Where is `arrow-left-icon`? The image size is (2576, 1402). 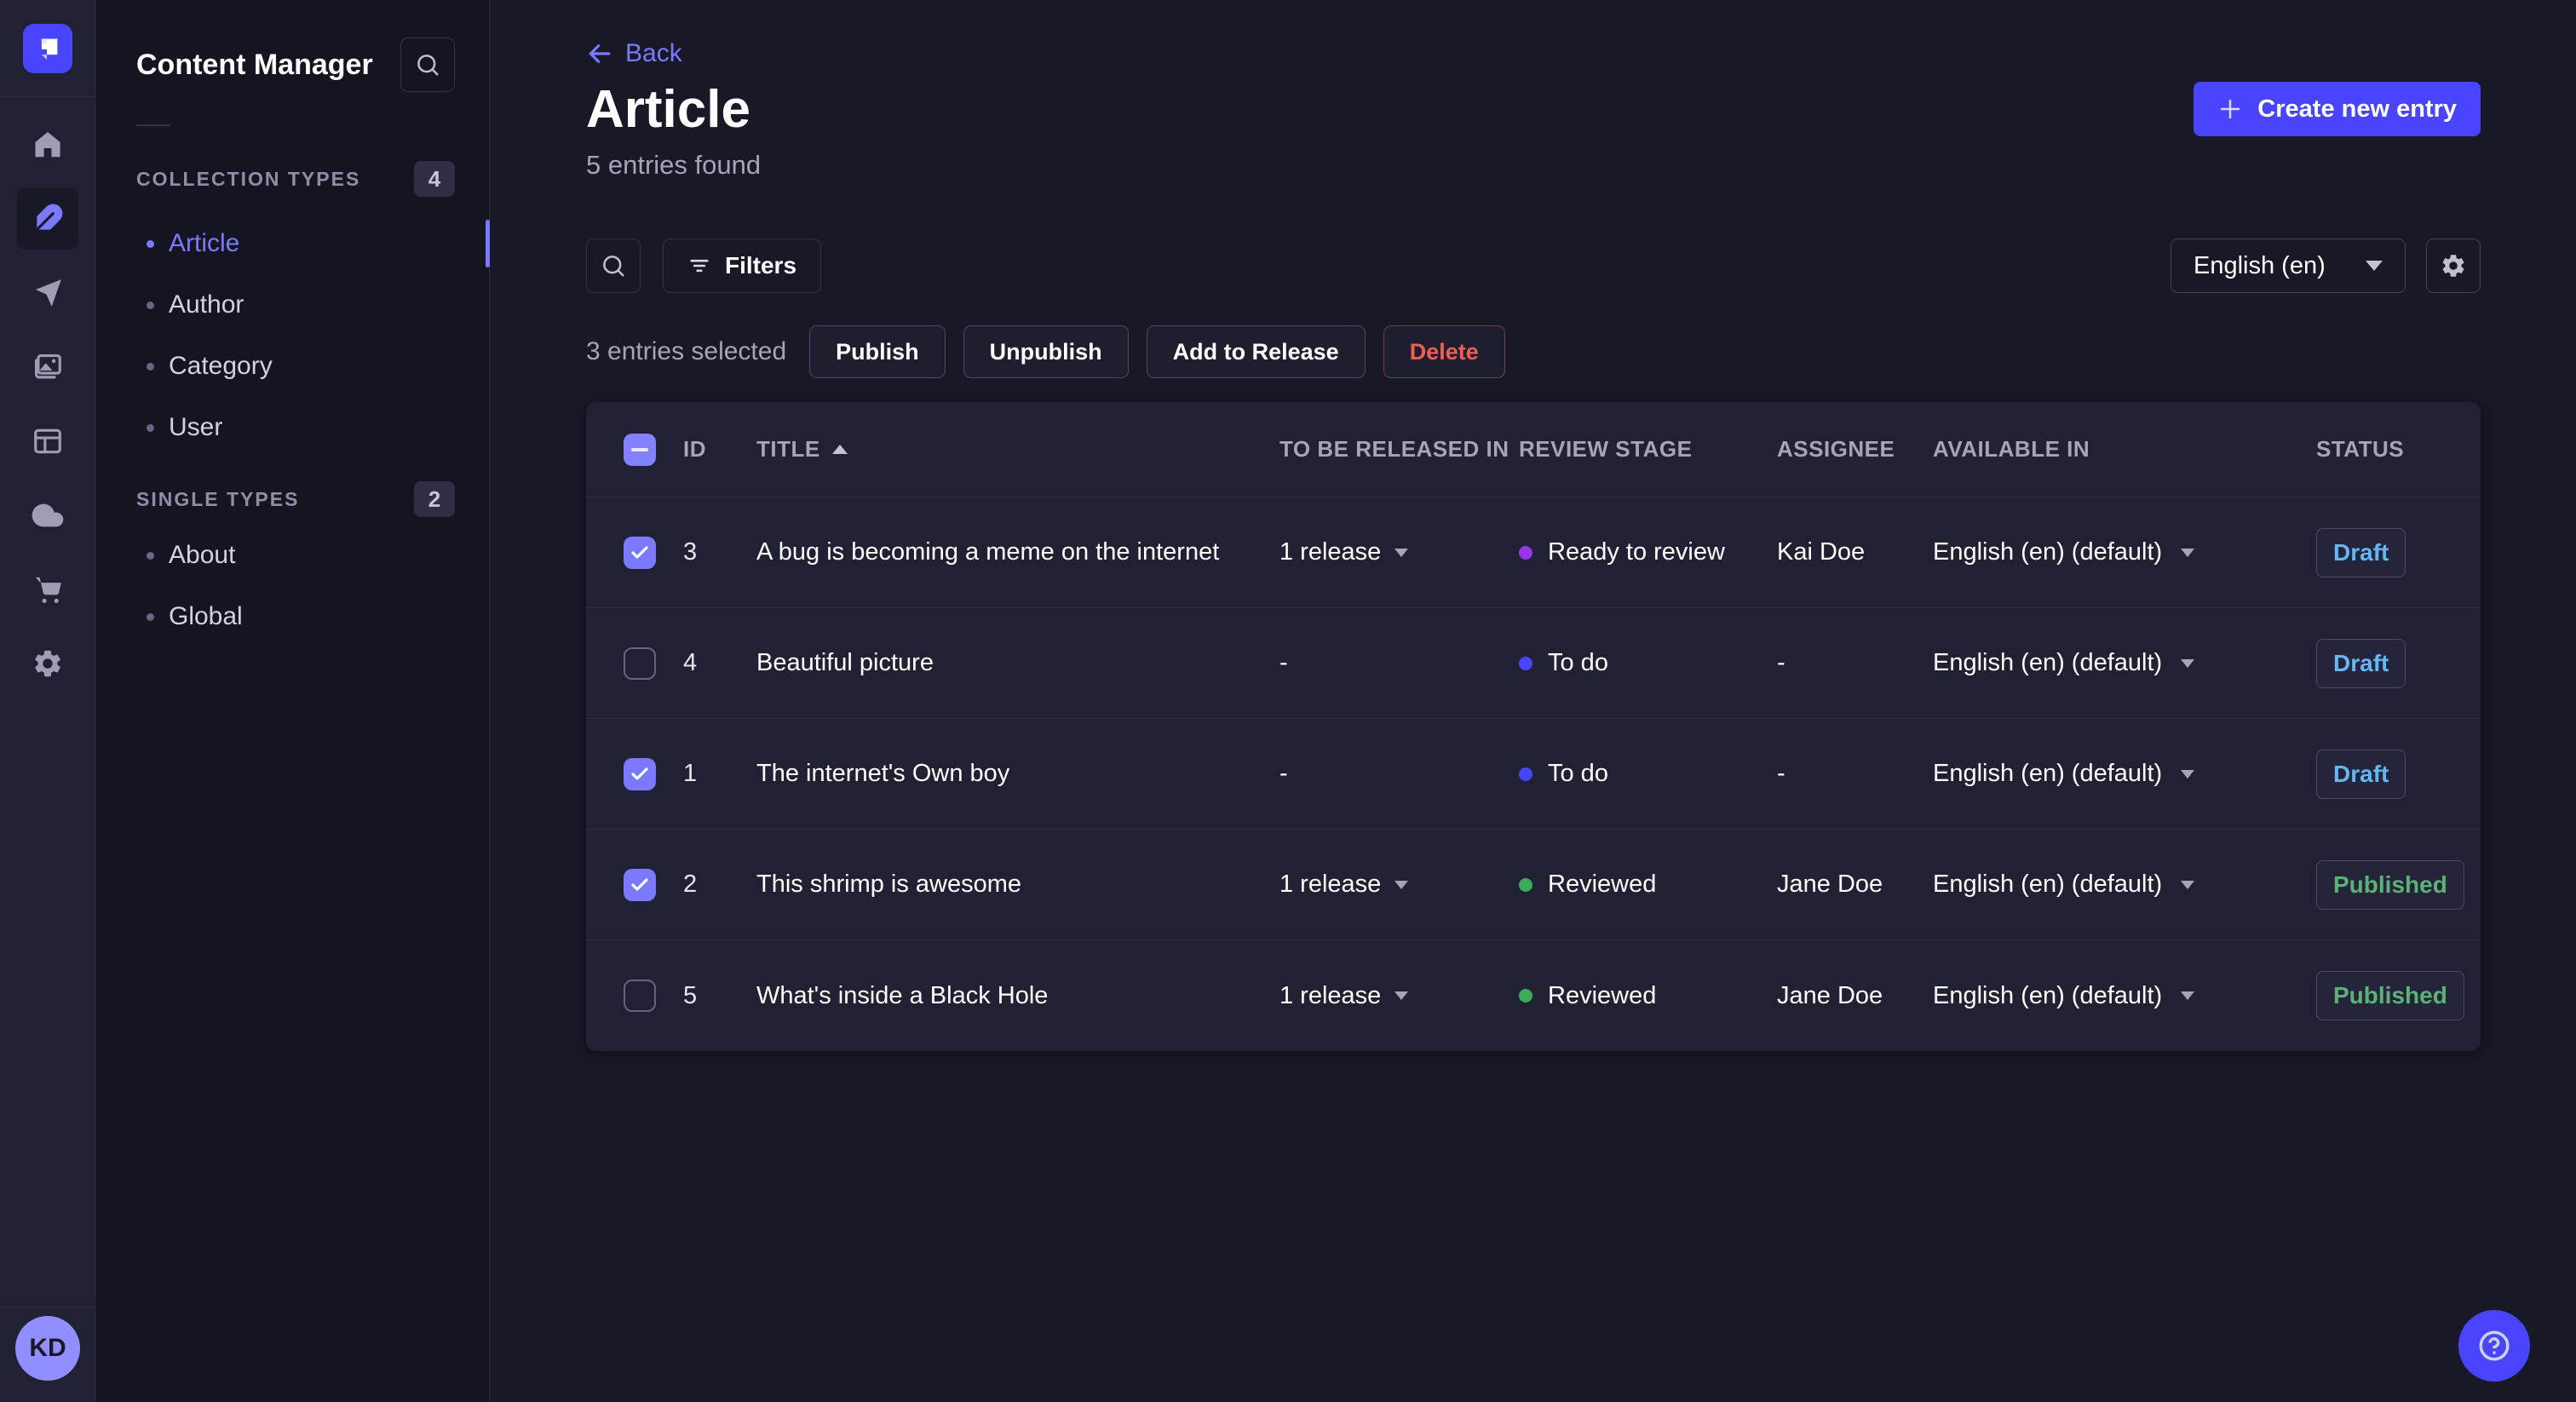
arrow-left-icon is located at coordinates (600, 53).